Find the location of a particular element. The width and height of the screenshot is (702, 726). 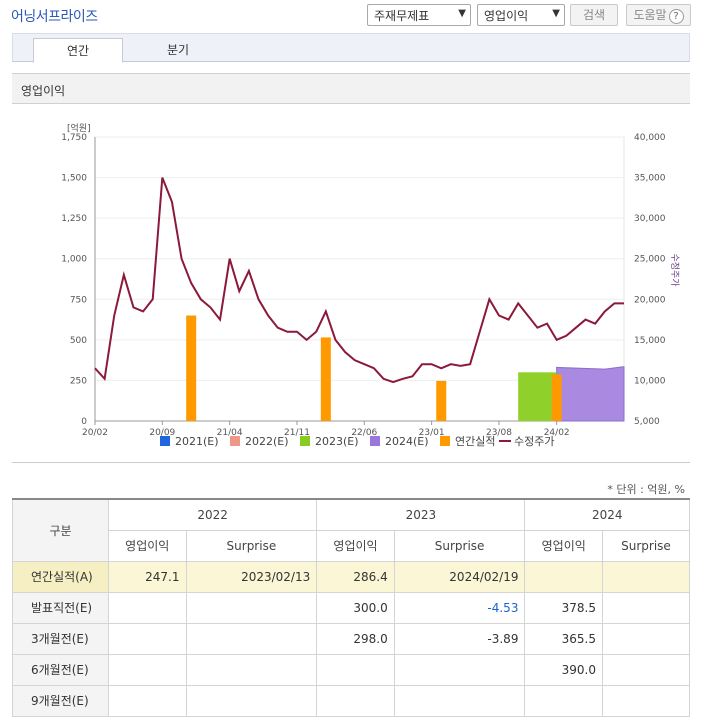

x-tick-label: 20/02 is located at coordinates (95, 433).